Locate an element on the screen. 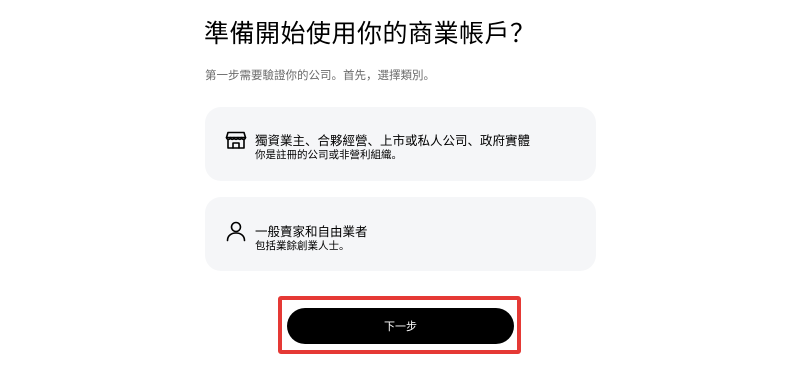  option-description: 你是註冊的公司或非營利組織。 is located at coordinates (328, 155).